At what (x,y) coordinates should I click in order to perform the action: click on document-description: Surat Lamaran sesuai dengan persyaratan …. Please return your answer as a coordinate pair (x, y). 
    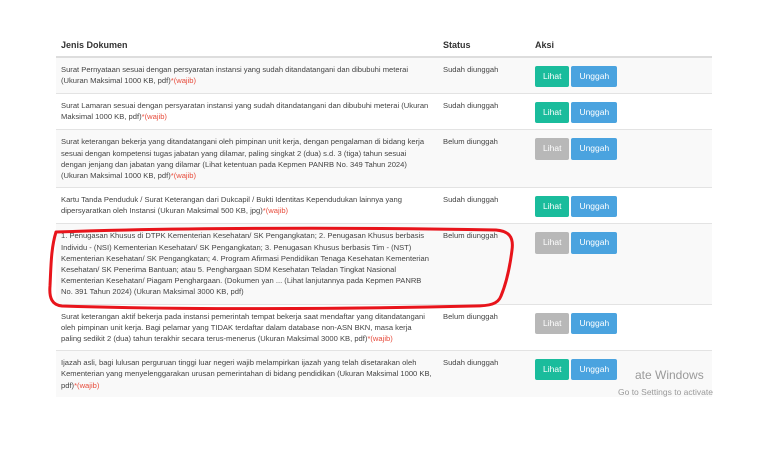
    Looking at the image, I should click on (245, 111).